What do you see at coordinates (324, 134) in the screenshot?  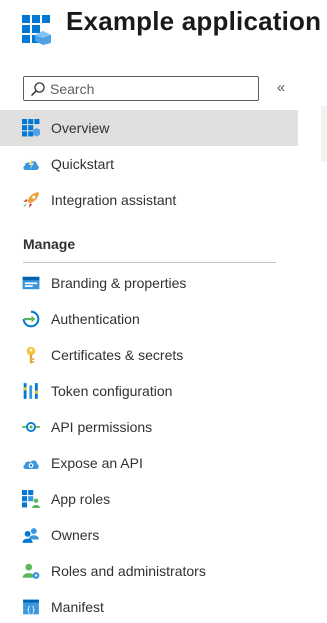 I see `content-panel-edge` at bounding box center [324, 134].